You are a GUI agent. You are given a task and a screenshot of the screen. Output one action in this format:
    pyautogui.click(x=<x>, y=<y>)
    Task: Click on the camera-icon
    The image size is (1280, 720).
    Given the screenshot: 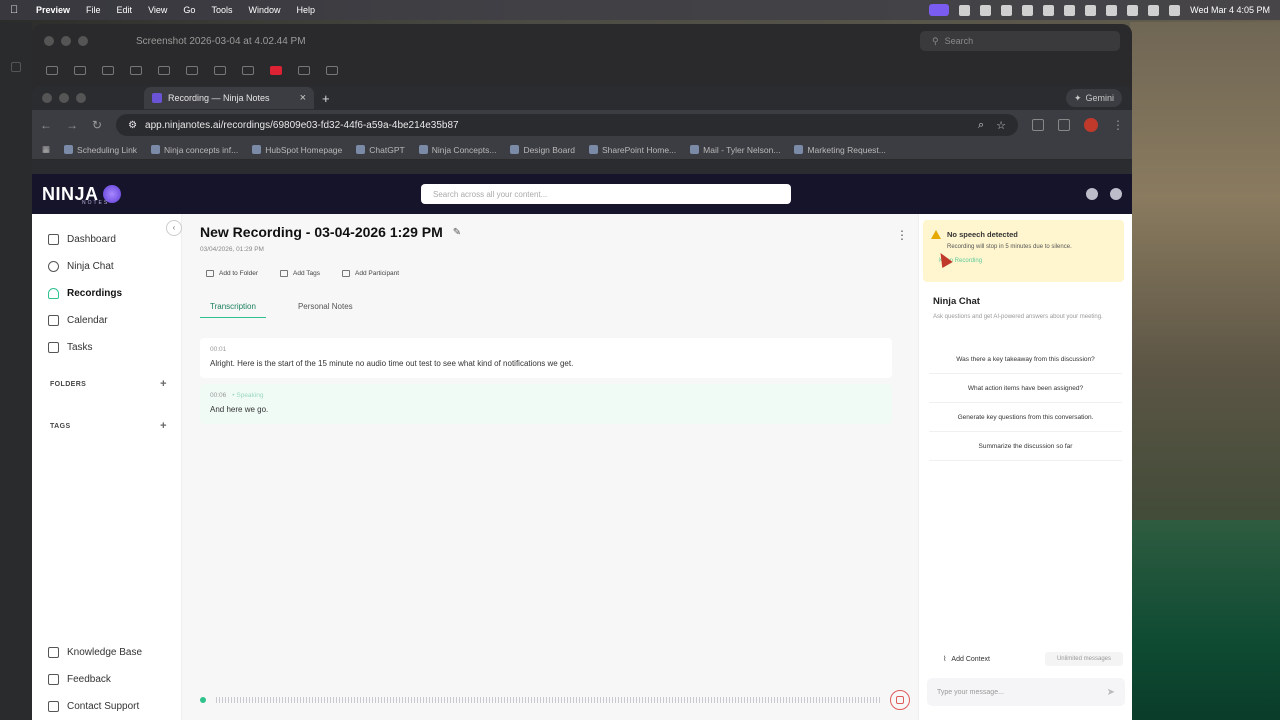 What is the action you would take?
    pyautogui.click(x=1007, y=10)
    